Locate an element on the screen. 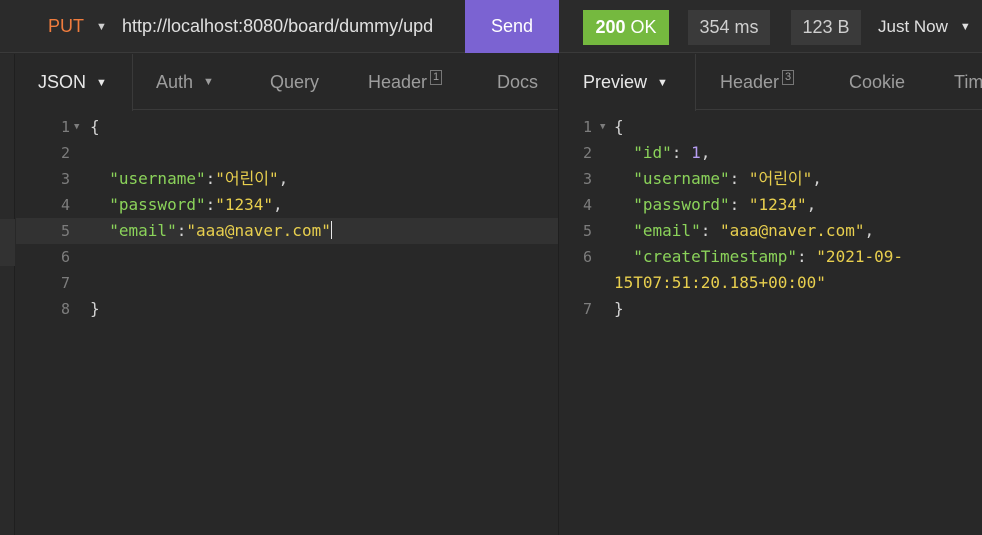  code-line: 4 "password":"1234", is located at coordinates (287, 205).